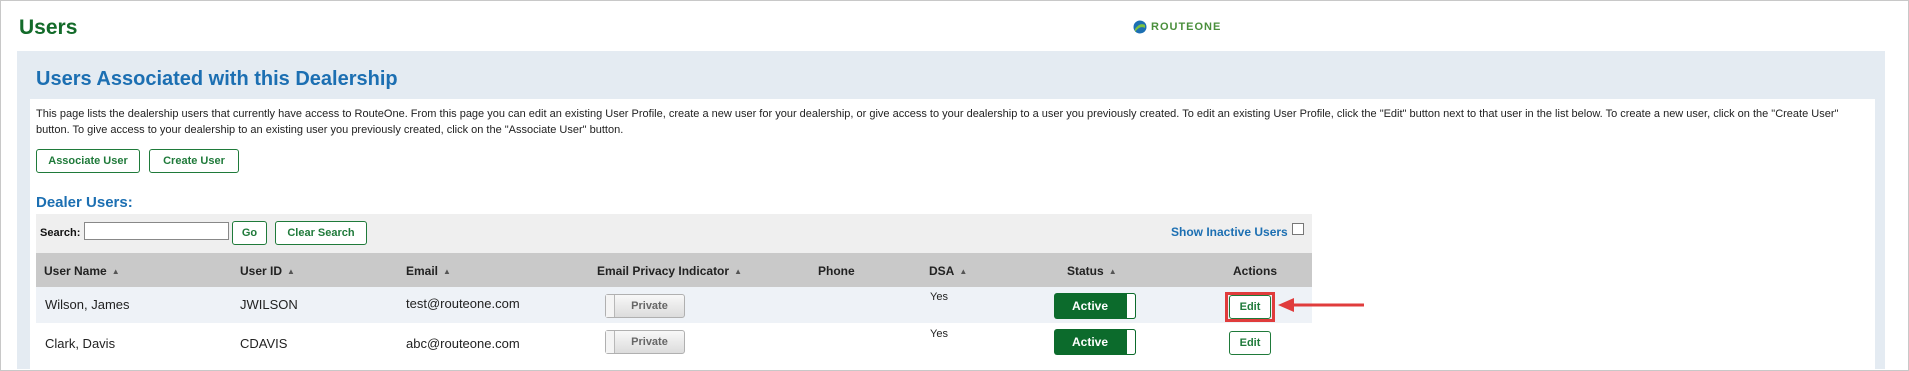 The image size is (1909, 371). I want to click on create-user-button: Create User, so click(194, 161).